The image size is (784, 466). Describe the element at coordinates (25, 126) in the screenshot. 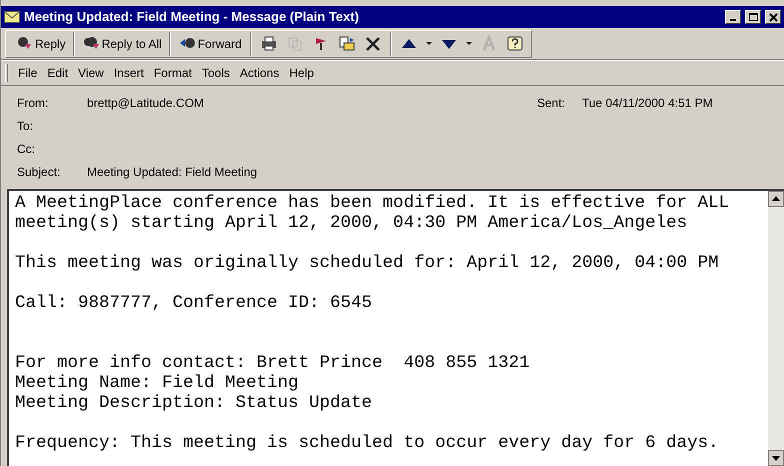

I see `to-label: To:` at that location.